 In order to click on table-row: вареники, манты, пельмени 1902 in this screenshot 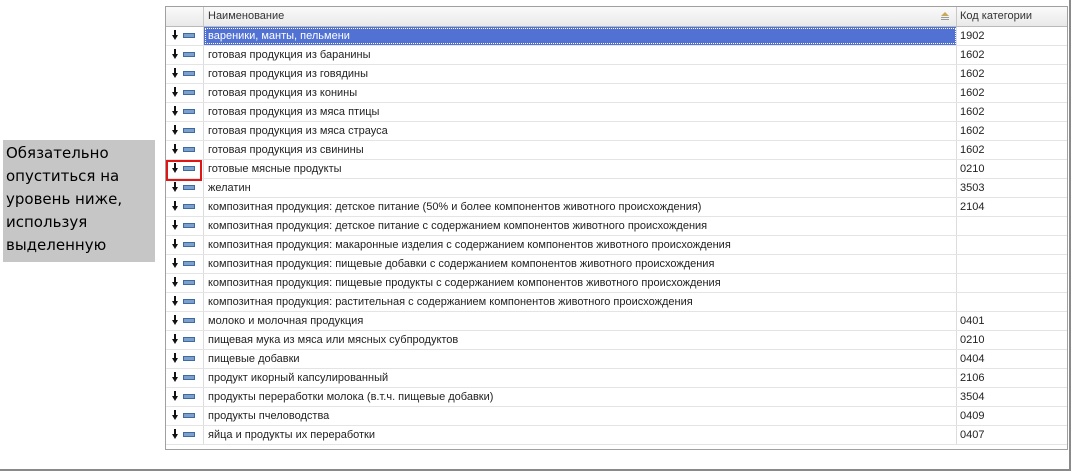, I will do `click(616, 36)`.